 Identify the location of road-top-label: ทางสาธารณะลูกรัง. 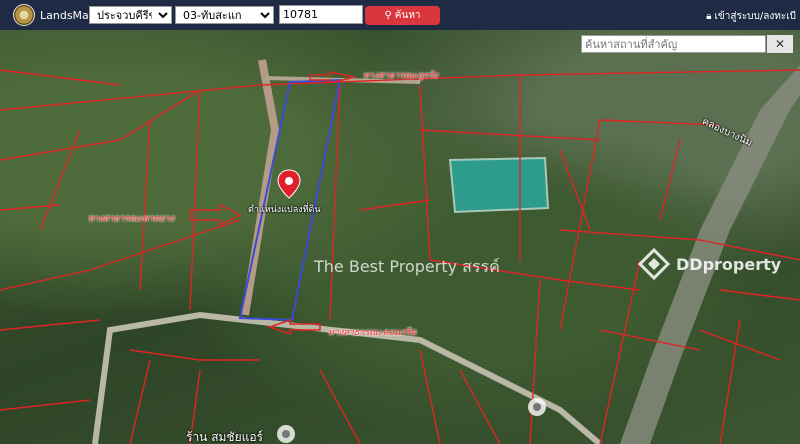
(400, 76).